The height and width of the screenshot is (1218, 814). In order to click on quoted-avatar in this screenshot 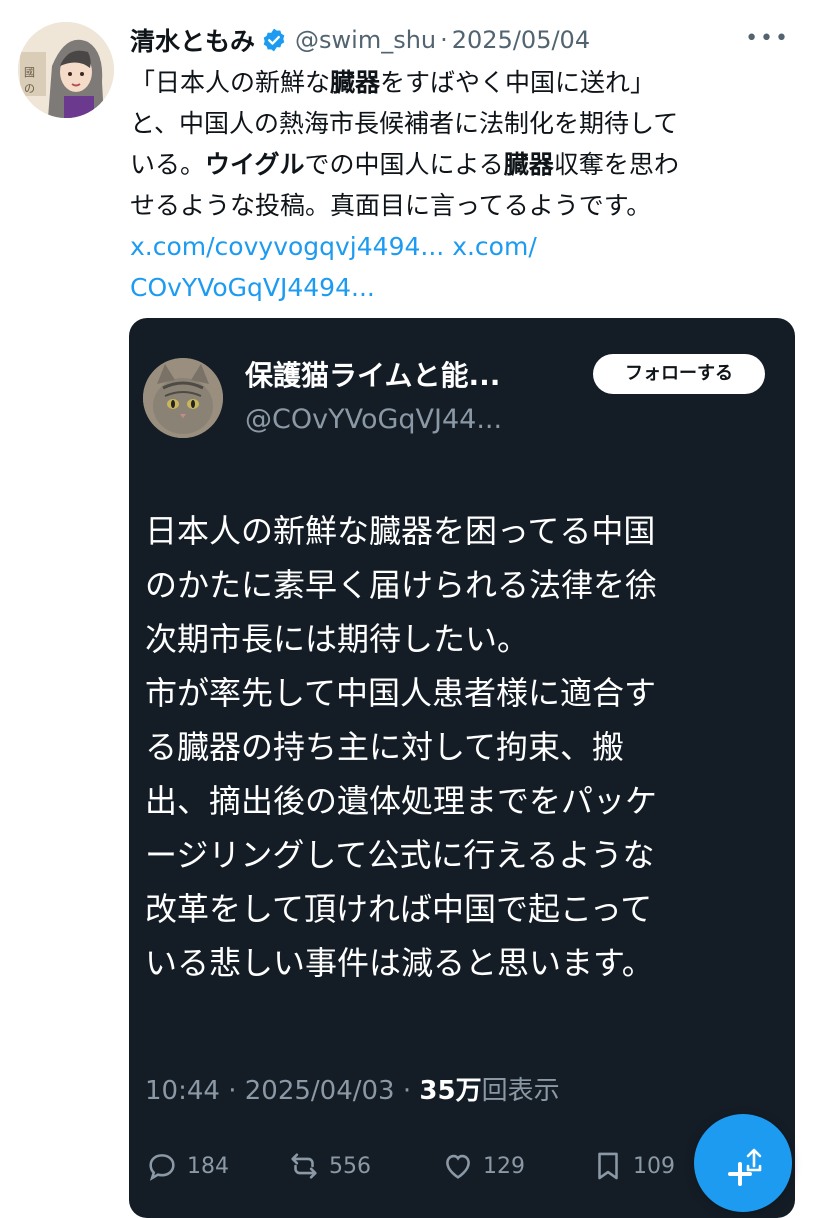, I will do `click(183, 398)`.